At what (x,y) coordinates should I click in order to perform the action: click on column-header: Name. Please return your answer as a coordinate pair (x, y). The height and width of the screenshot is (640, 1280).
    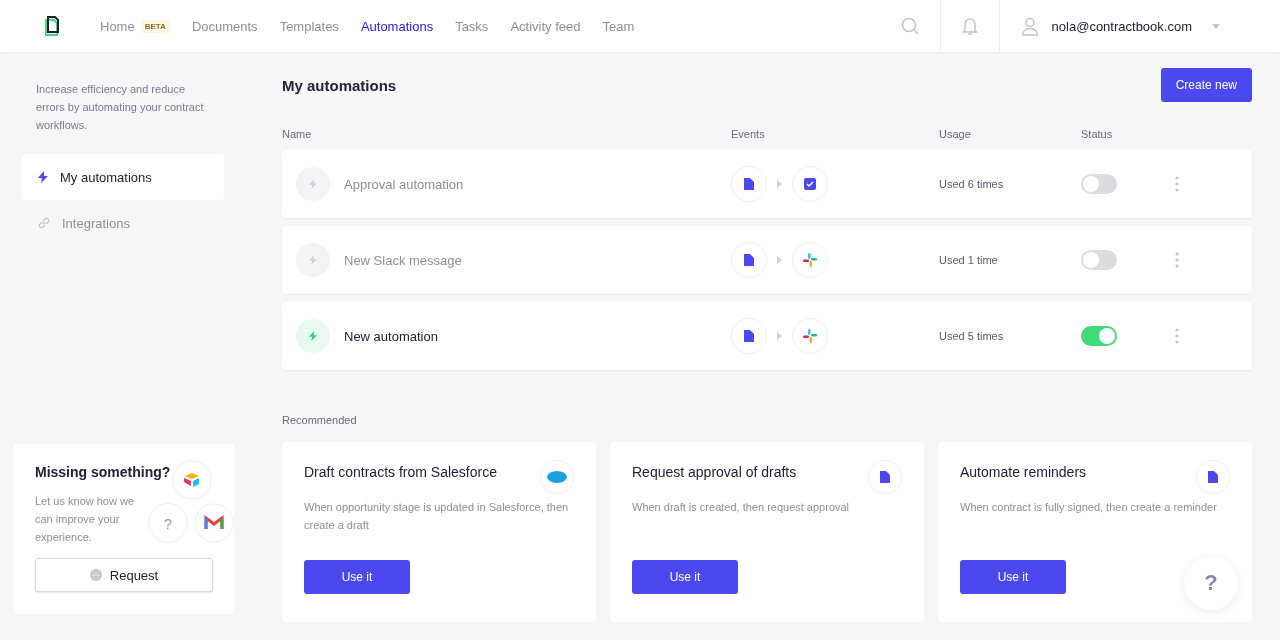
    Looking at the image, I should click on (297, 134).